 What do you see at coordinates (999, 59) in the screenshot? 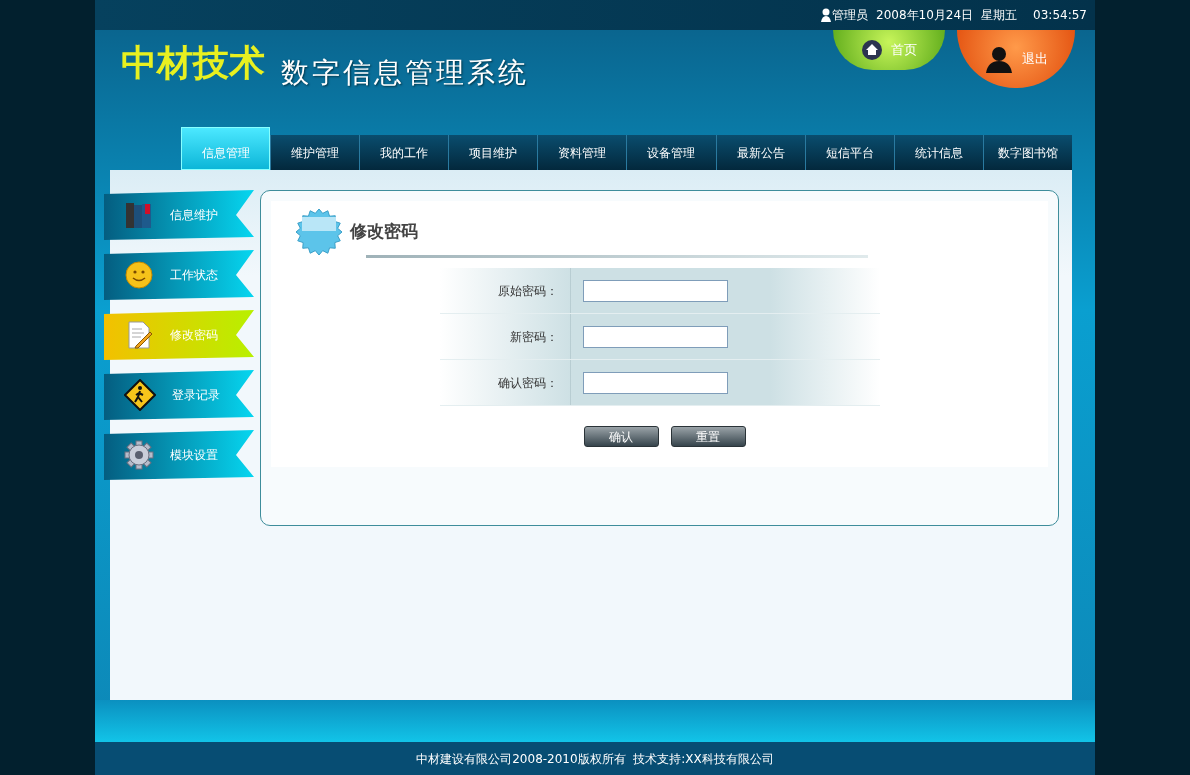
I see `person-icon` at bounding box center [999, 59].